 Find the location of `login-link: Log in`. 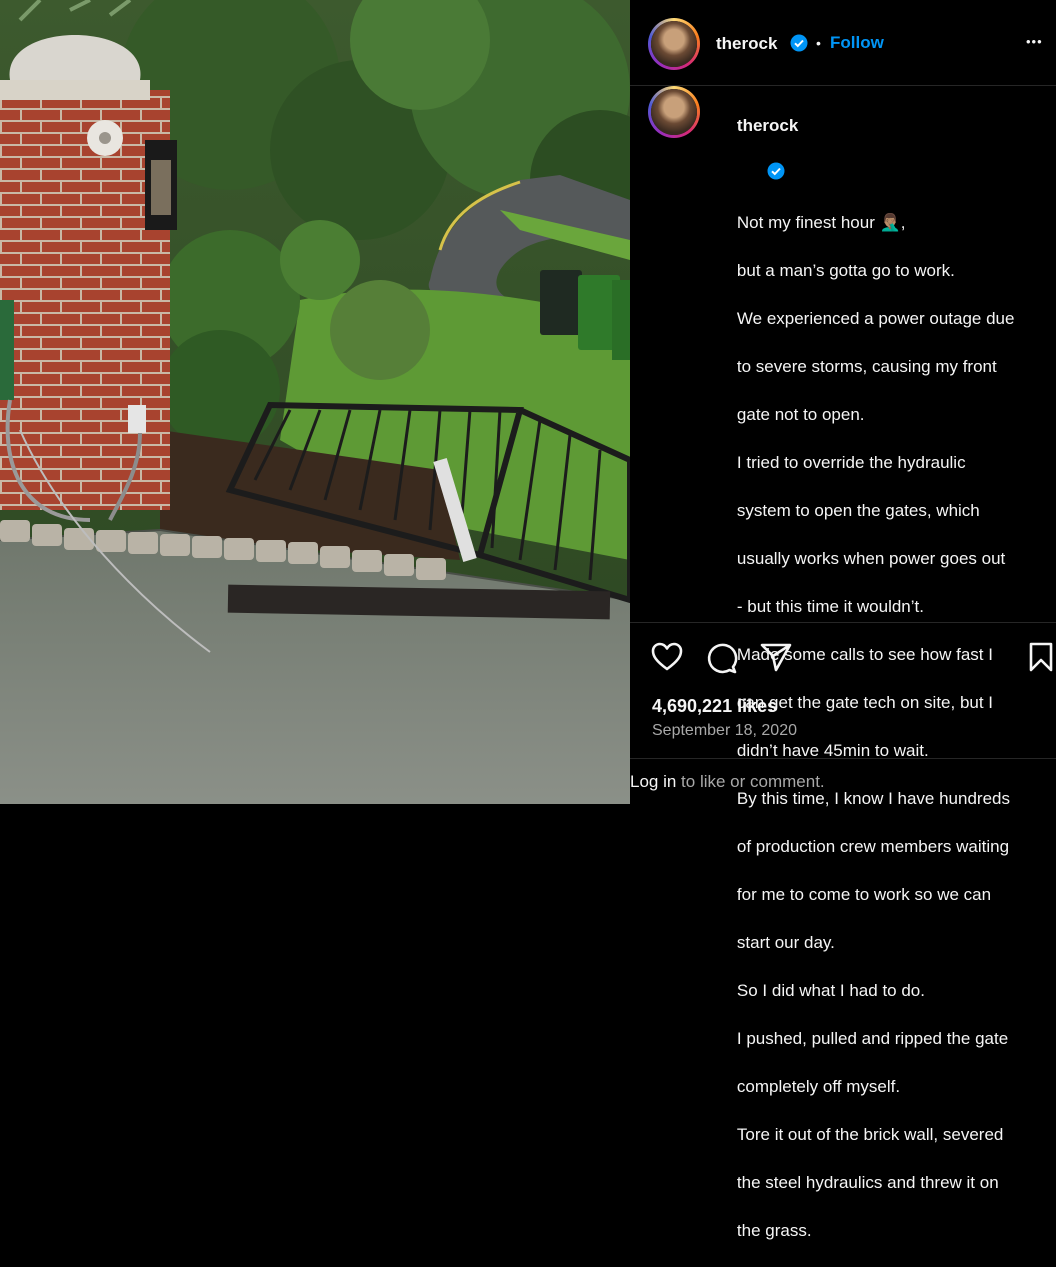

login-link: Log in is located at coordinates (653, 781).